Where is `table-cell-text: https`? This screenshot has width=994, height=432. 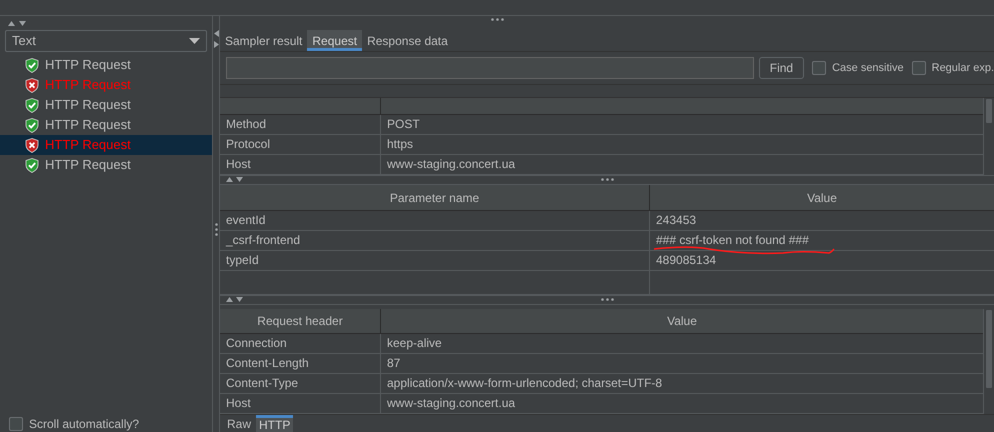 table-cell-text: https is located at coordinates (400, 145).